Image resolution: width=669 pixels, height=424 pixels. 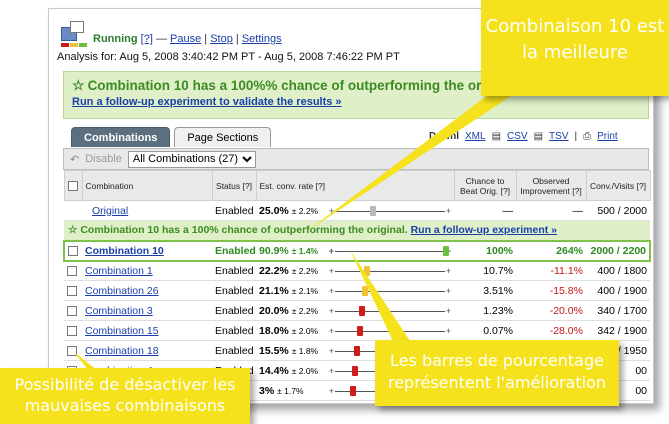 What do you see at coordinates (485, 210) in the screenshot?
I see `chance-cell: —` at bounding box center [485, 210].